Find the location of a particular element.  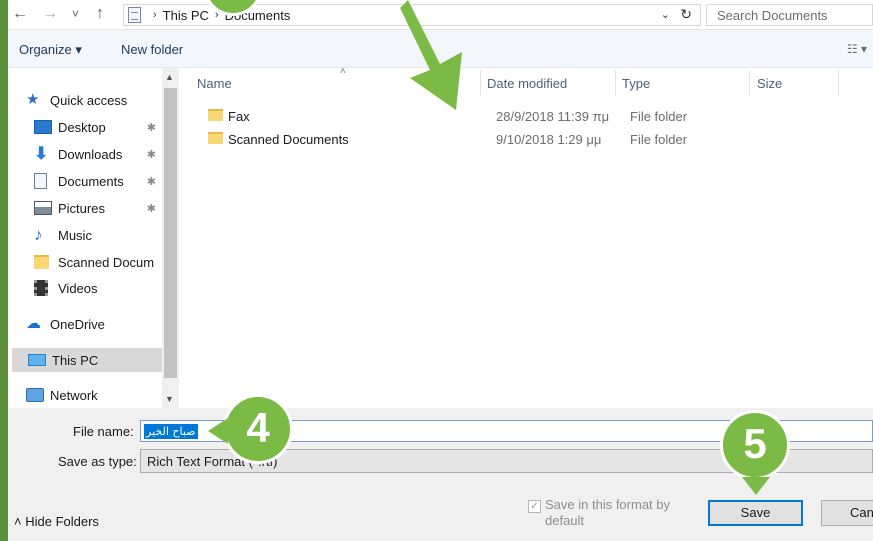

sidebar-item-label: Desktop is located at coordinates (82, 127).